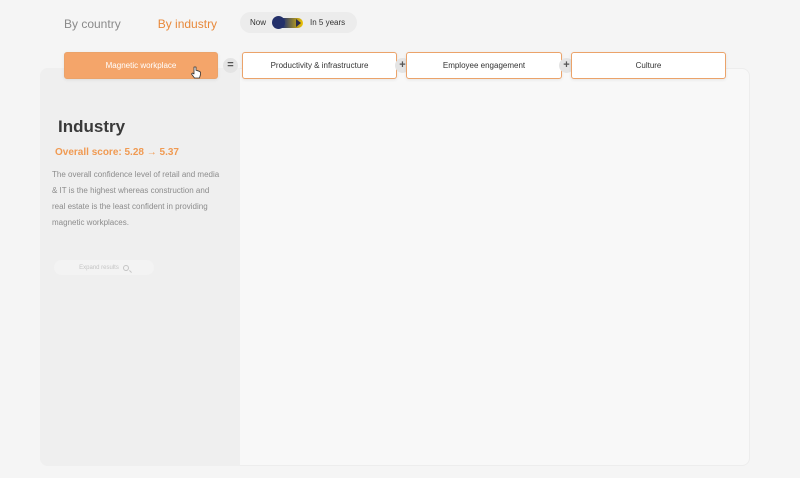  Describe the element at coordinates (196, 72) in the screenshot. I see `hand-cursor-icon` at that location.